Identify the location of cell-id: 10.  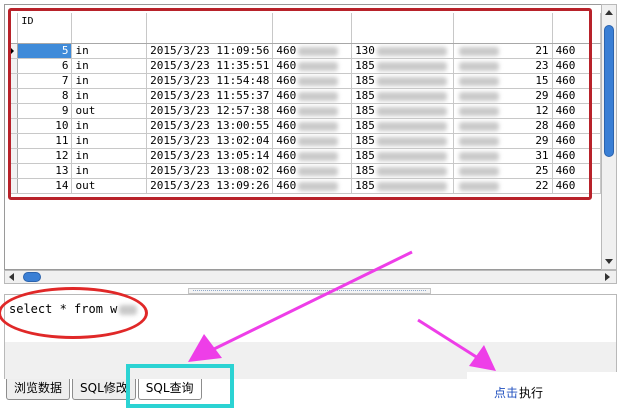
(45, 126).